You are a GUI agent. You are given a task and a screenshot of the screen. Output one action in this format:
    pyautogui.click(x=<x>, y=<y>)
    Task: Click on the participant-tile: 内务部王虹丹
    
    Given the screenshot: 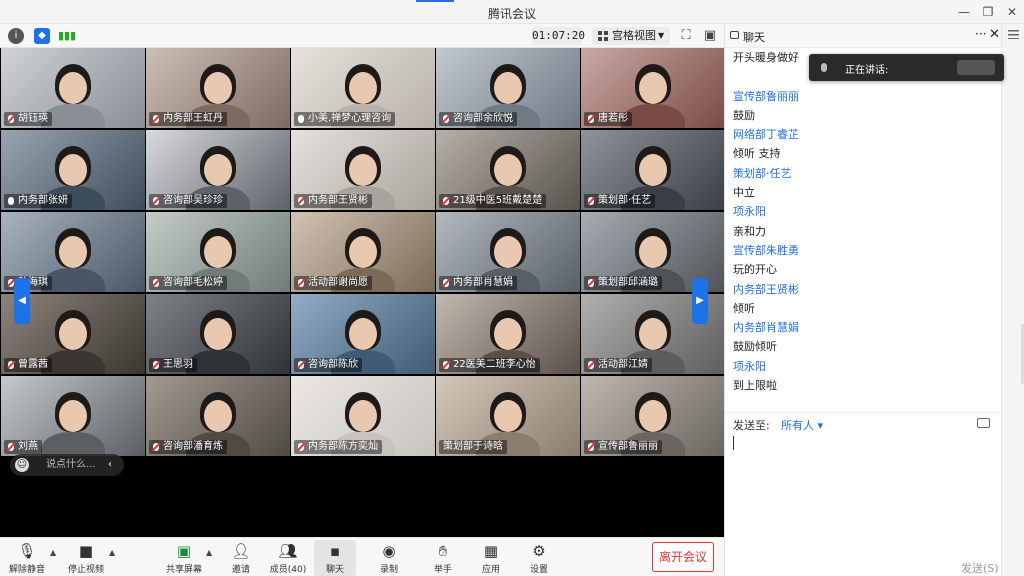 What is the action you would take?
    pyautogui.click(x=218, y=88)
    